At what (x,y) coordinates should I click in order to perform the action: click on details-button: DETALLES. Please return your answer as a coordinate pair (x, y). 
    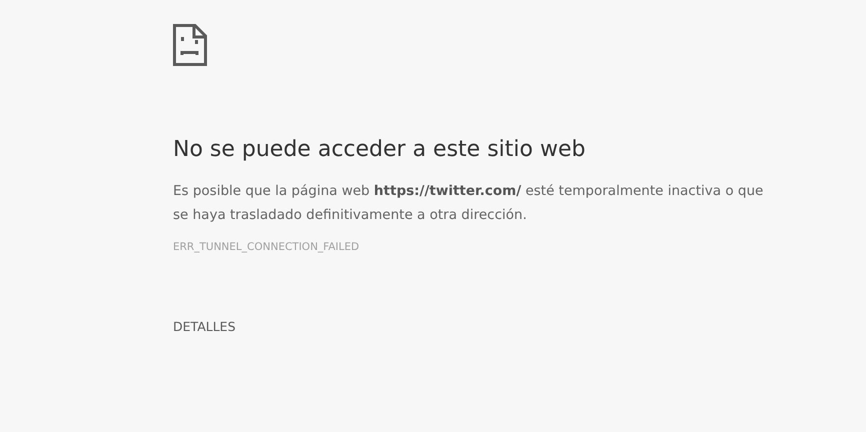
    Looking at the image, I should click on (204, 327).